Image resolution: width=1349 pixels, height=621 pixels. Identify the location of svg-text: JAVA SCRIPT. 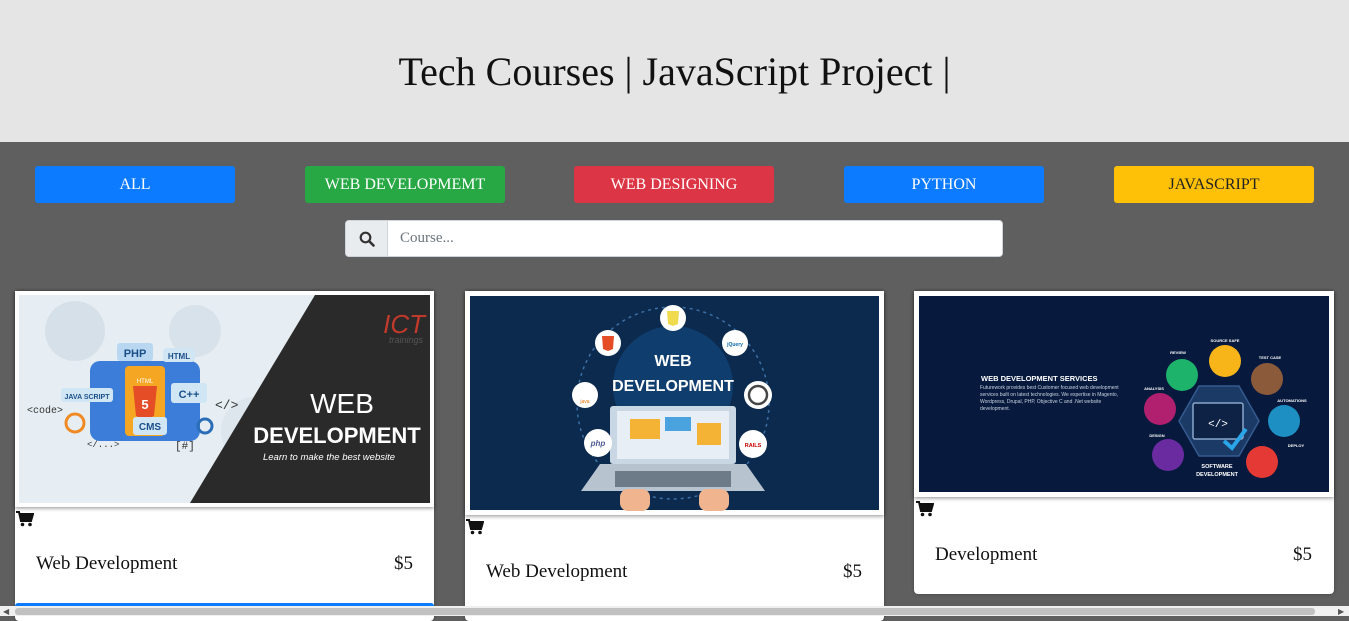
(88, 397).